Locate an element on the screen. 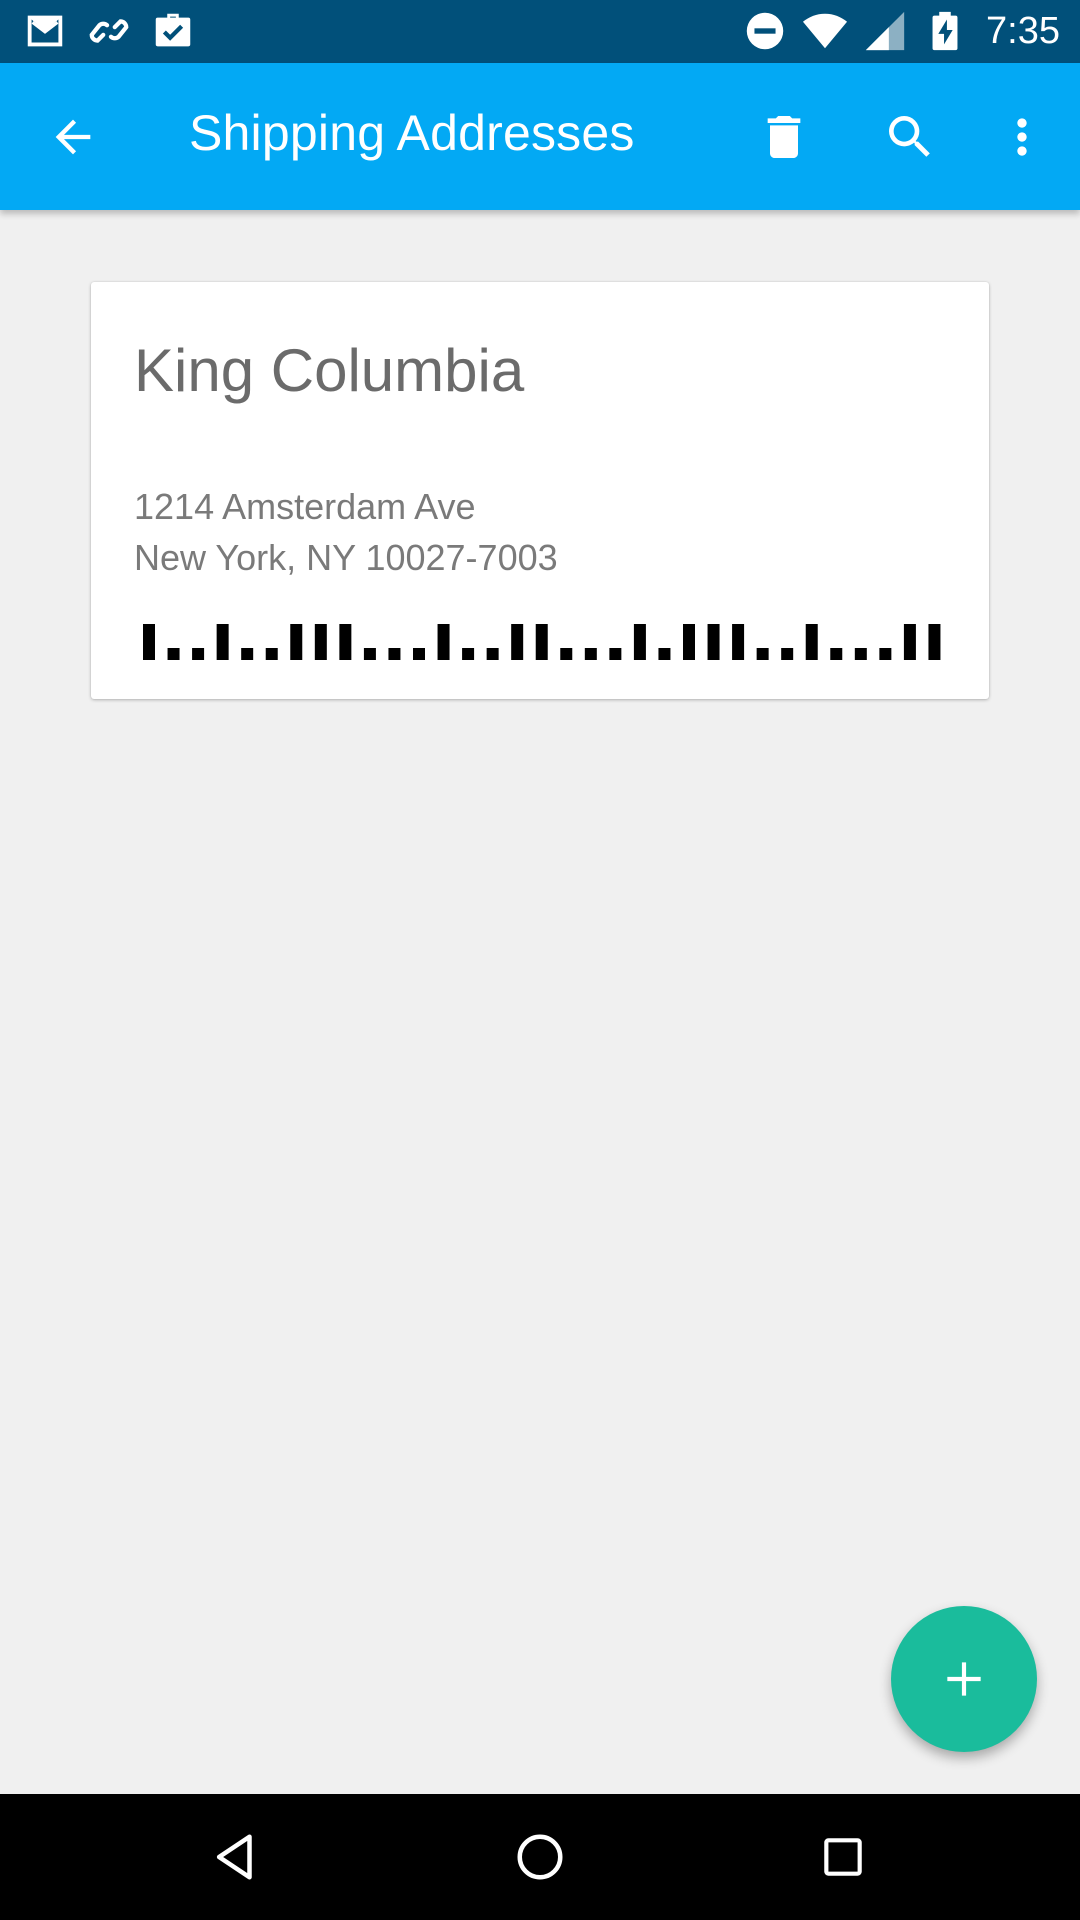 Image resolution: width=1080 pixels, height=1920 pixels. address-city-state-zip: New York, NY 10027-7003 is located at coordinates (346, 557).